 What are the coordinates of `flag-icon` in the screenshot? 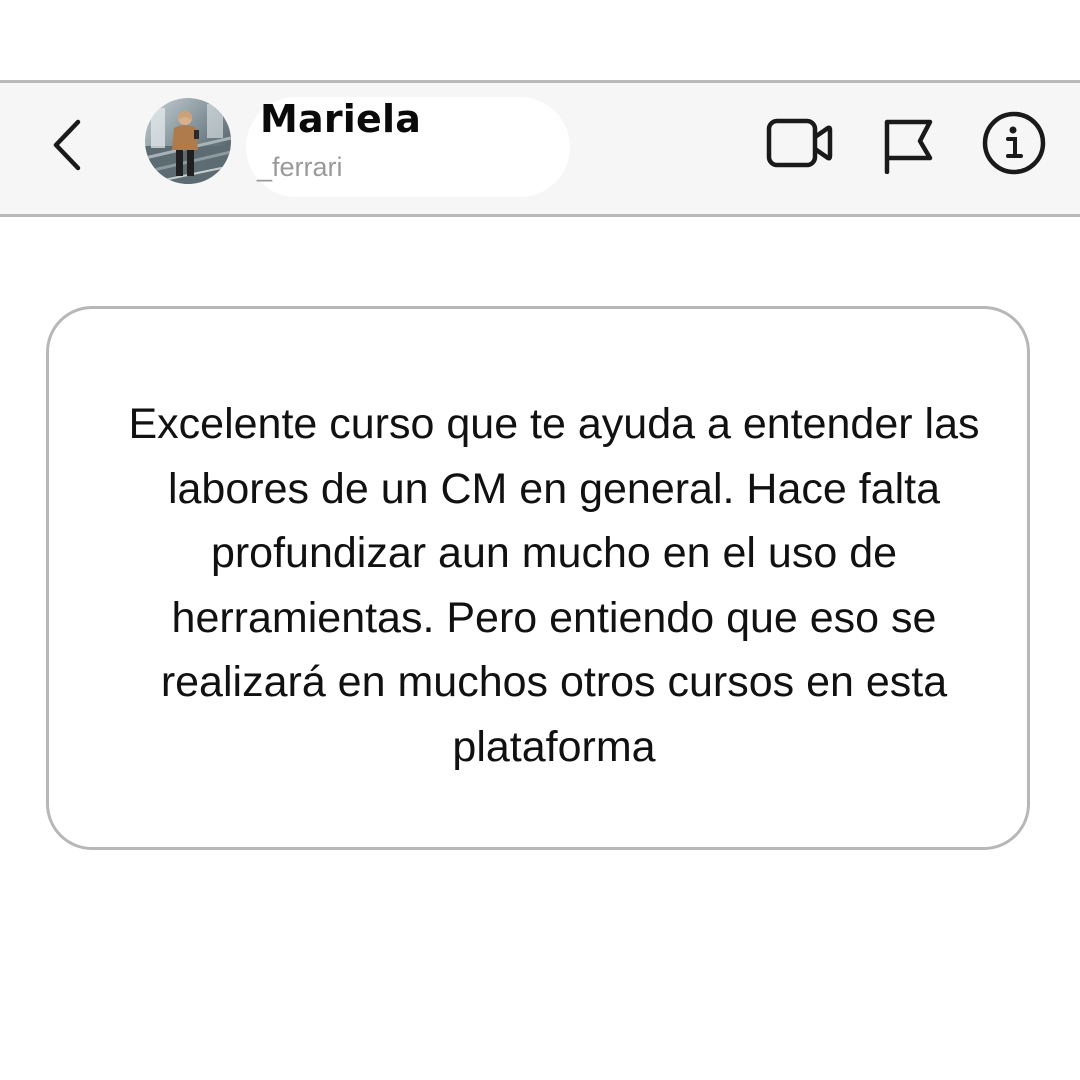 It's located at (908, 147).